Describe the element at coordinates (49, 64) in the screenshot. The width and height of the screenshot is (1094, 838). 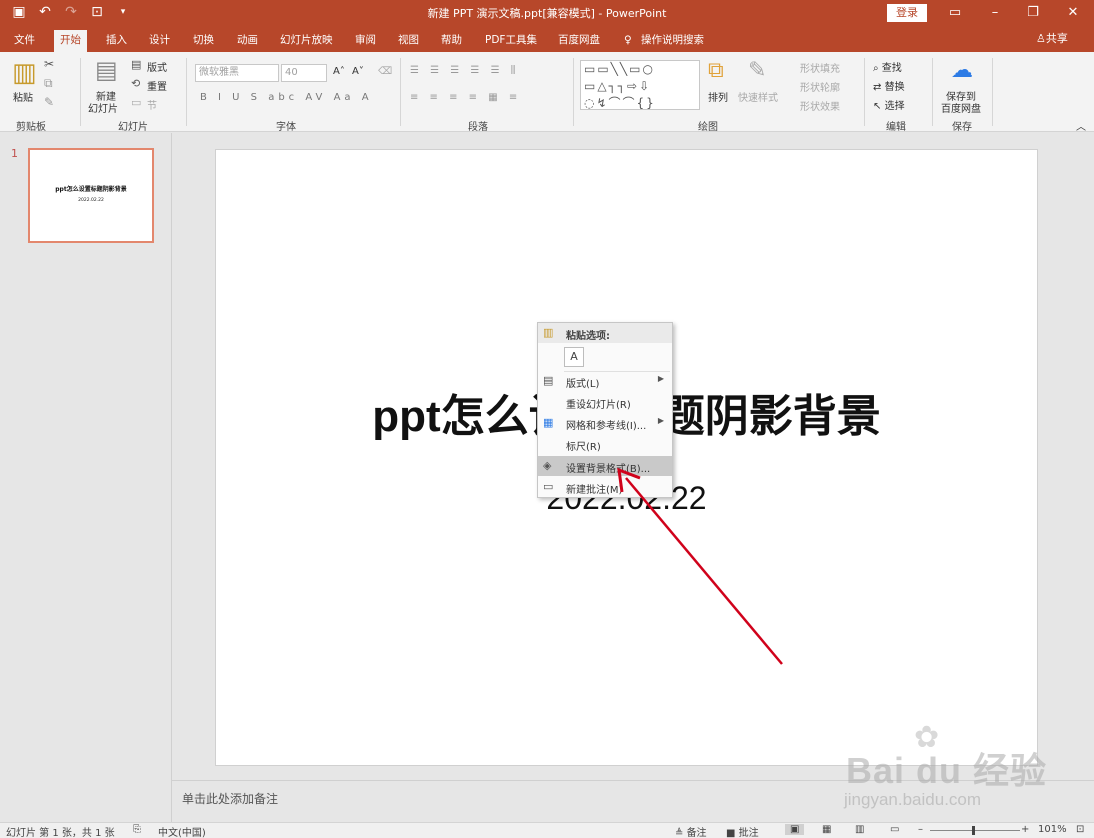
I see `cut-icon: ✂` at that location.